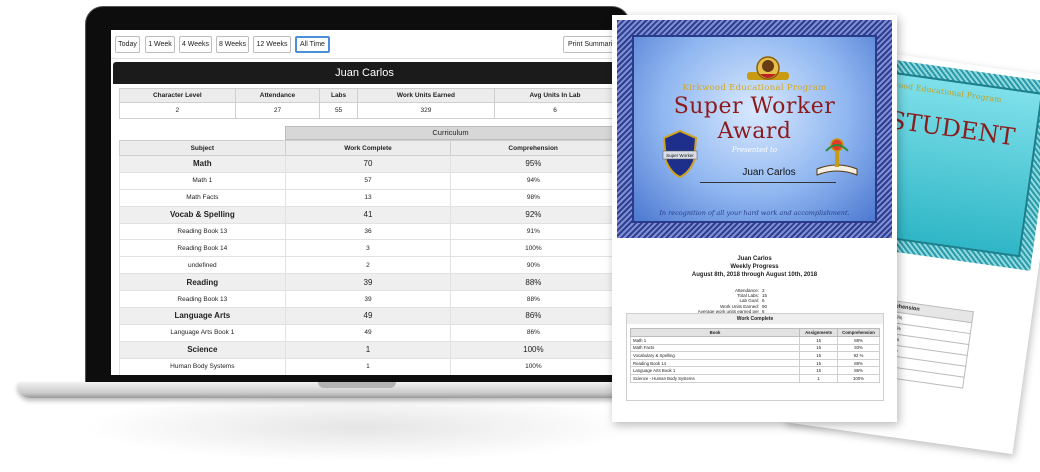  Describe the element at coordinates (755, 319) in the screenshot. I see `work-complete-title: Work Complete` at that location.